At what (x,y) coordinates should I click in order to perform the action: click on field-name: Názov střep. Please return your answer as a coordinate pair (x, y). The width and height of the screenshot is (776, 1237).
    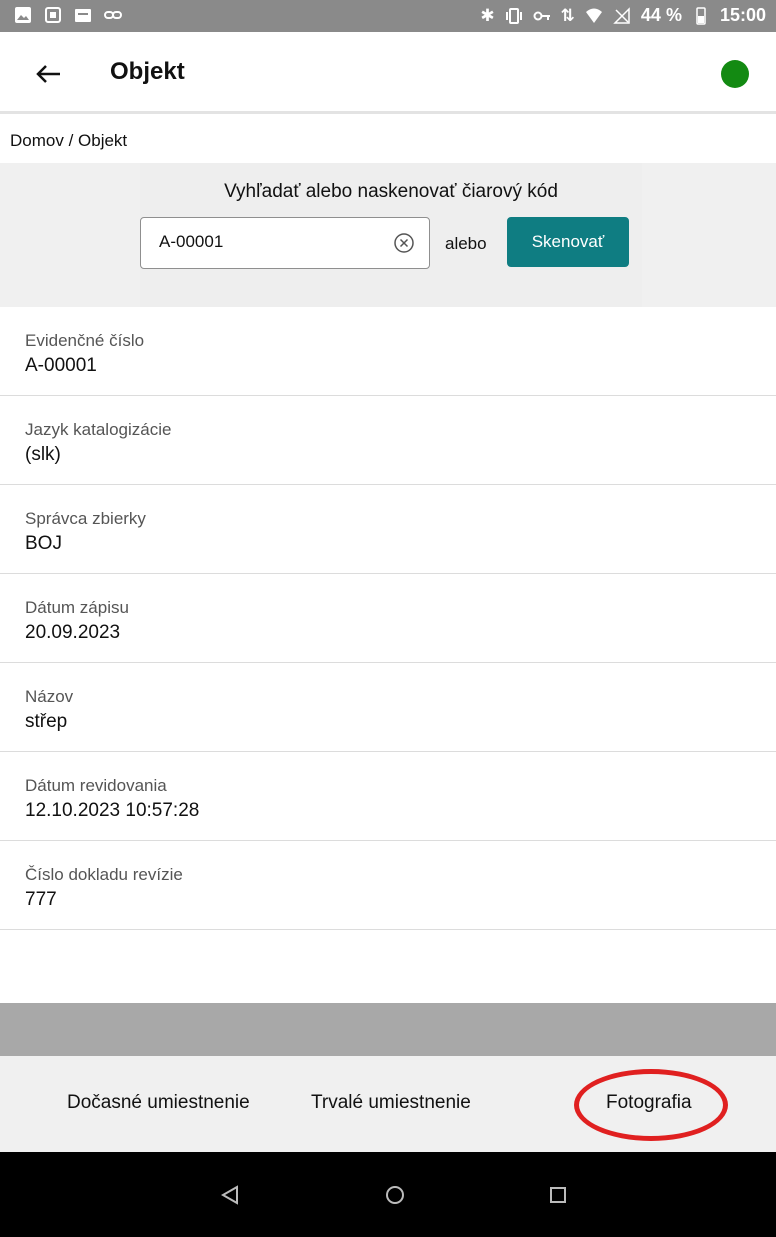
    Looking at the image, I should click on (388, 707).